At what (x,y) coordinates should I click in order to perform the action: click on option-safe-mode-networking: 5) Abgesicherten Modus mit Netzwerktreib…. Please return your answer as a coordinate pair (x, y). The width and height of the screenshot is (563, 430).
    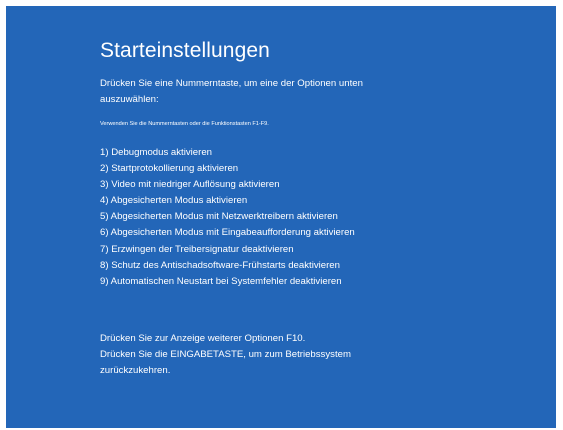
    Looking at the image, I should click on (227, 217).